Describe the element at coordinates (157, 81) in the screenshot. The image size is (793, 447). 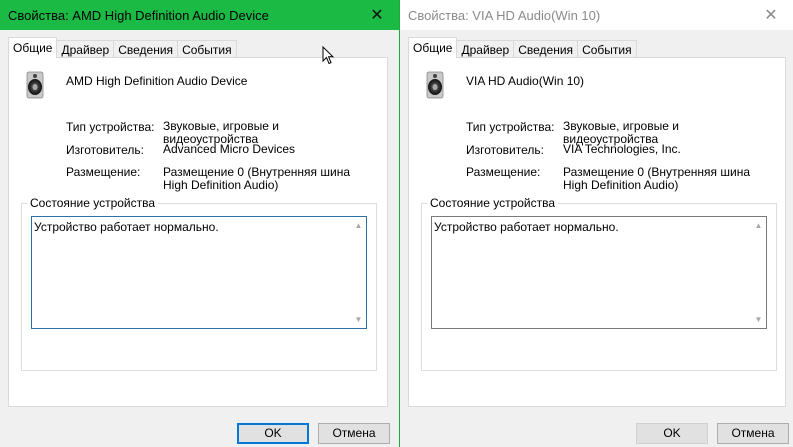
I see `device-name: AMD High Definition Audio Device` at that location.